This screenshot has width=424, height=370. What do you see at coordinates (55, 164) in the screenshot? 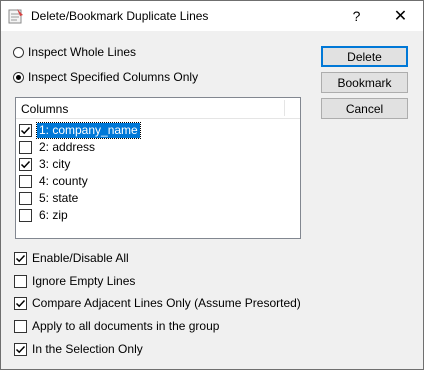
I see `column-label: 3: city` at bounding box center [55, 164].